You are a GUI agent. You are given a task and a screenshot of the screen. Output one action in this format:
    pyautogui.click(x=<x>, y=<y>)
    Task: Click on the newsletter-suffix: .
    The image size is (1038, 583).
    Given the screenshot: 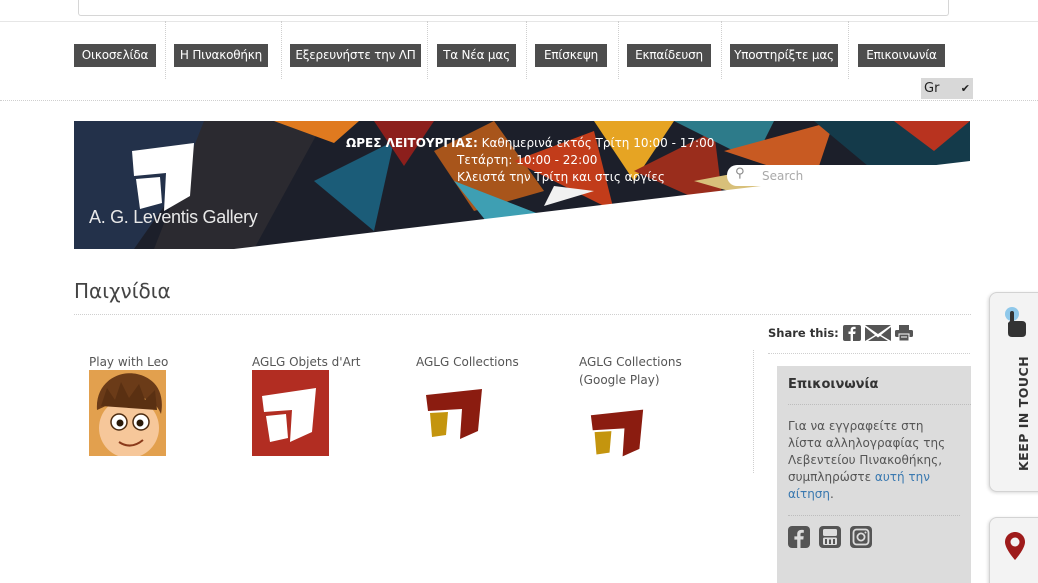 What is the action you would take?
    pyautogui.click(x=832, y=494)
    